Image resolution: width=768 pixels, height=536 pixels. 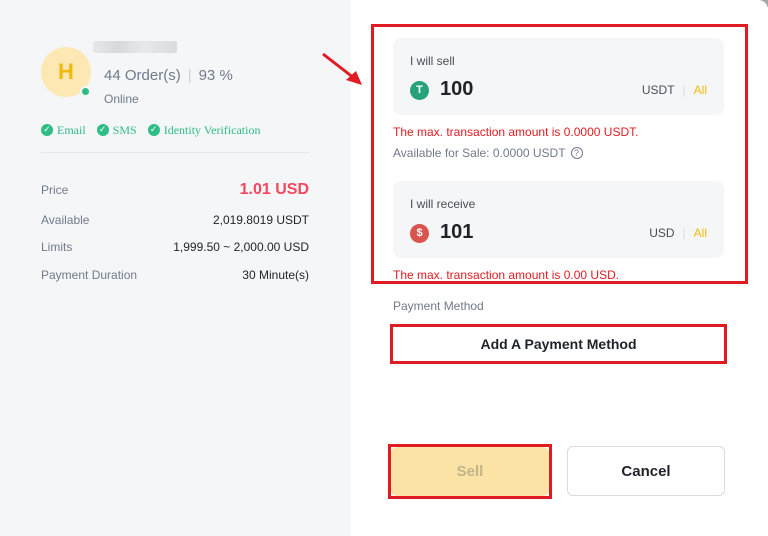 What do you see at coordinates (438, 306) in the screenshot?
I see `payment-method-label: Payment Method` at bounding box center [438, 306].